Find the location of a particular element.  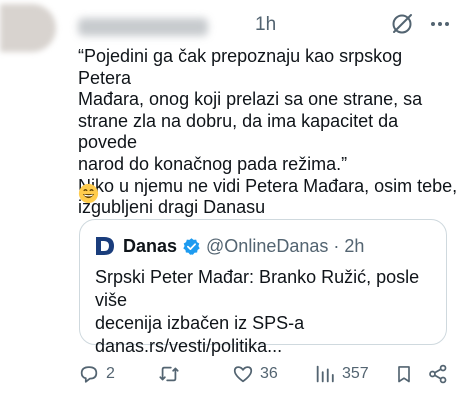

reply-icon is located at coordinates (89, 374).